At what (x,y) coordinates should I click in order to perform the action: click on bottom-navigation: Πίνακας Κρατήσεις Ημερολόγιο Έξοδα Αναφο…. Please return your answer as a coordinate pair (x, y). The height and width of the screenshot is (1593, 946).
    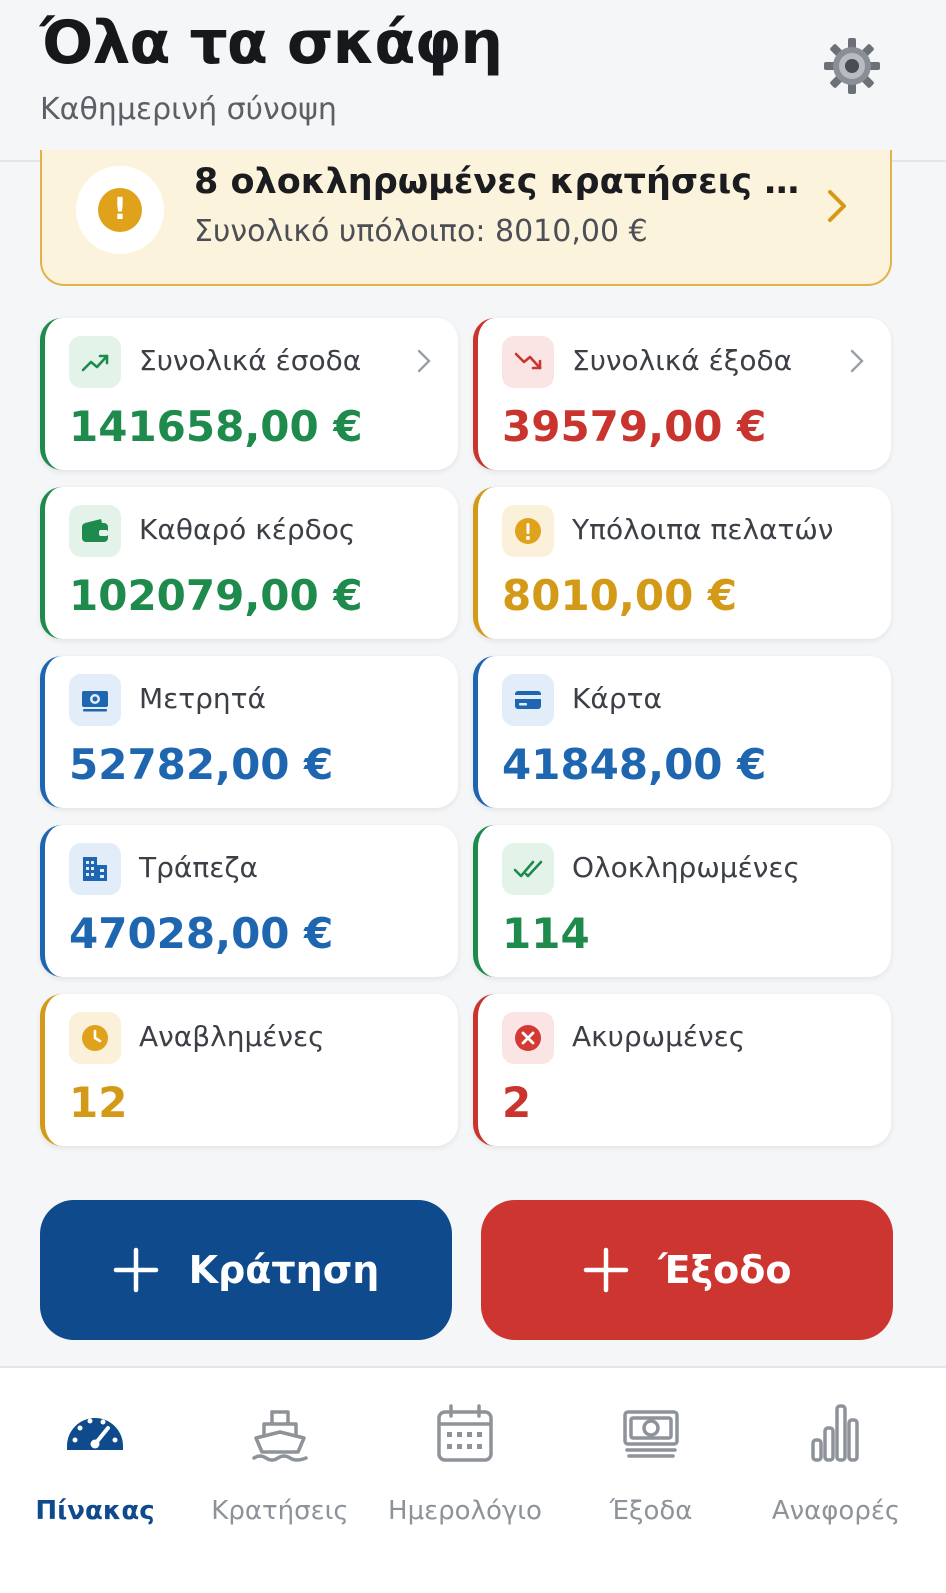
    Looking at the image, I should click on (473, 1479).